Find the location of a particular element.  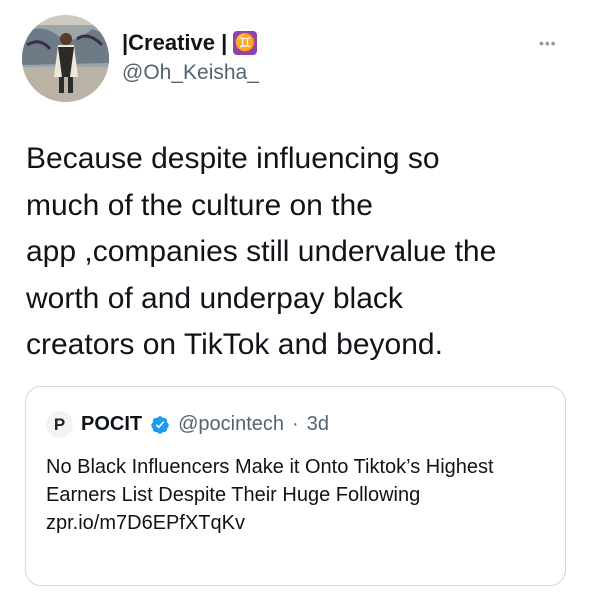

more-options-icon: ••• is located at coordinates (548, 43).